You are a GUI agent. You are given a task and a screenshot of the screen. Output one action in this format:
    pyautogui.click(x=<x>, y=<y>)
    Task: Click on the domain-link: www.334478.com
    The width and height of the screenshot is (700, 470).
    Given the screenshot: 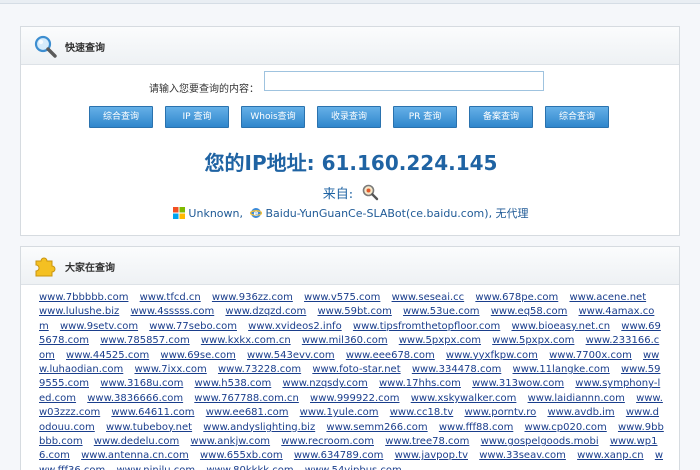 What is the action you would take?
    pyautogui.click(x=457, y=369)
    